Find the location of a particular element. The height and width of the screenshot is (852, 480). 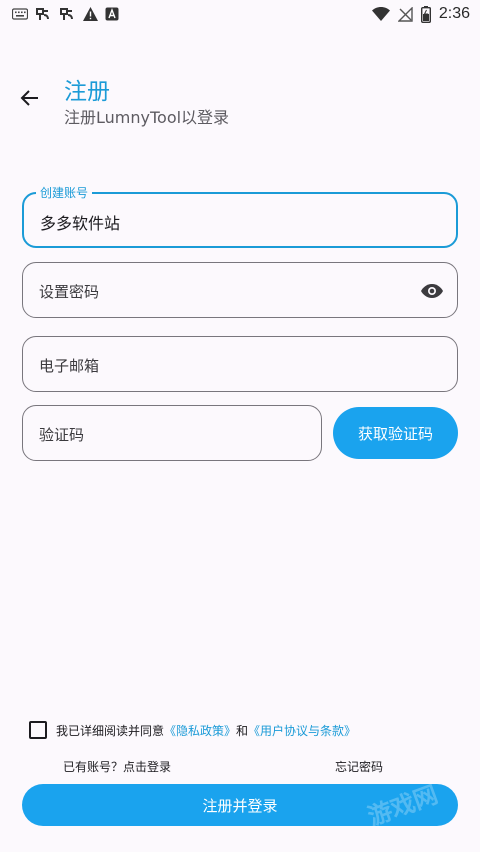

no-signal-icon is located at coordinates (405, 14).